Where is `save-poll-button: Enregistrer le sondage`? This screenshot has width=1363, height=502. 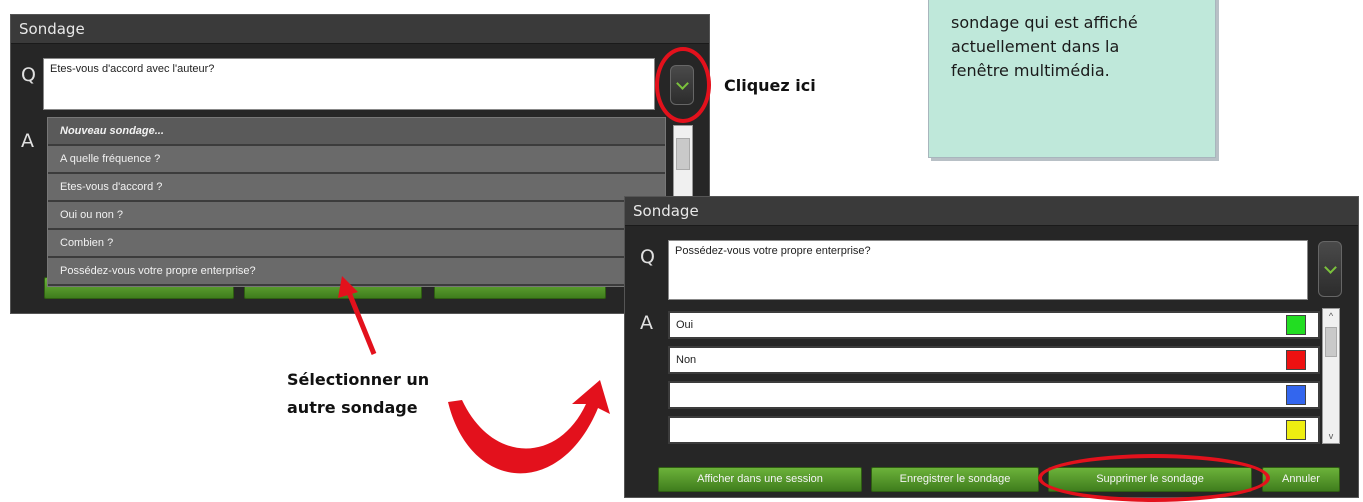 save-poll-button: Enregistrer le sondage is located at coordinates (955, 479).